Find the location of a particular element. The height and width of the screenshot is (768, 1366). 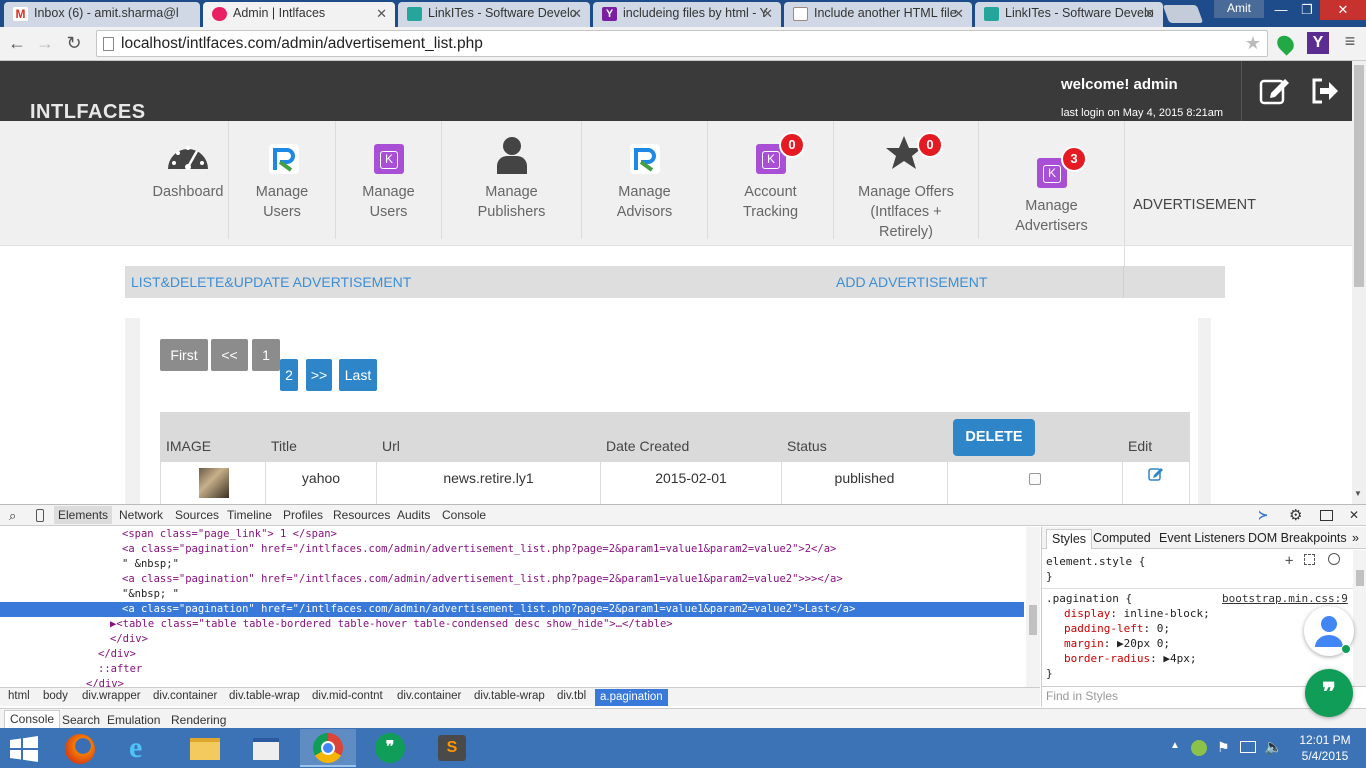

nav-account-tracking: K 0 Account Tracking is located at coordinates (770, 183).